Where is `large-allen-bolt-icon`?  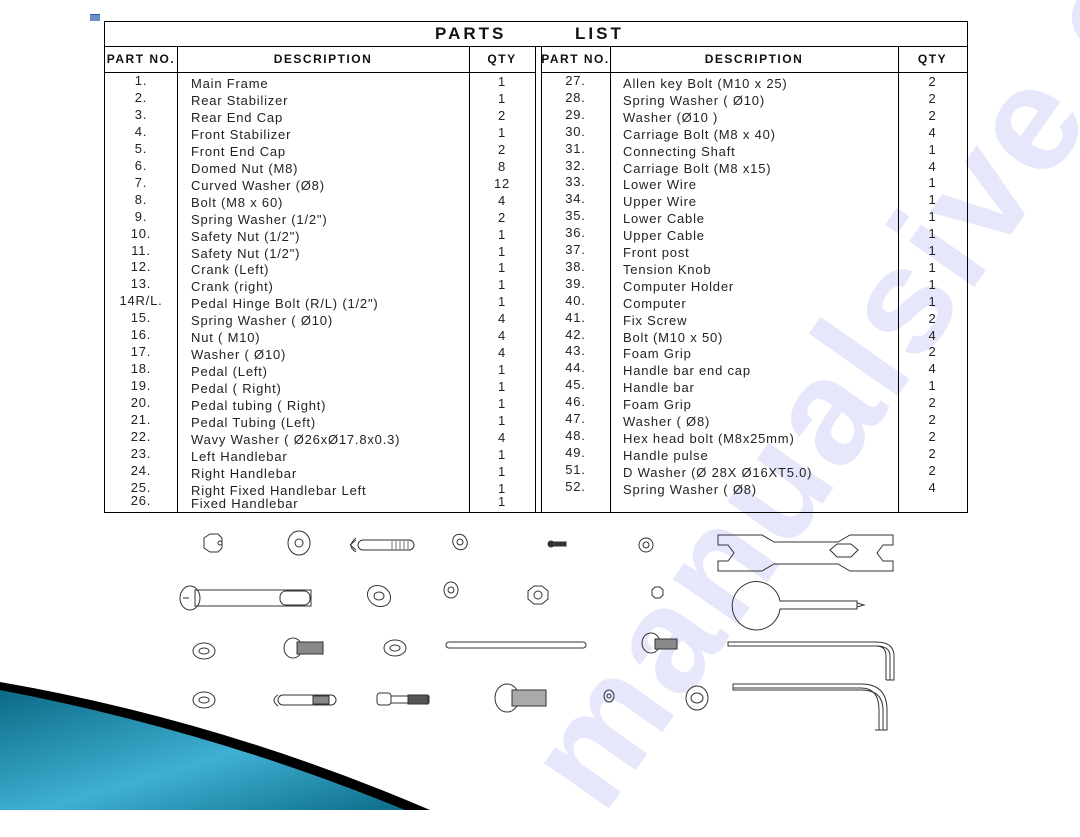
large-allen-bolt-icon is located at coordinates (520, 698).